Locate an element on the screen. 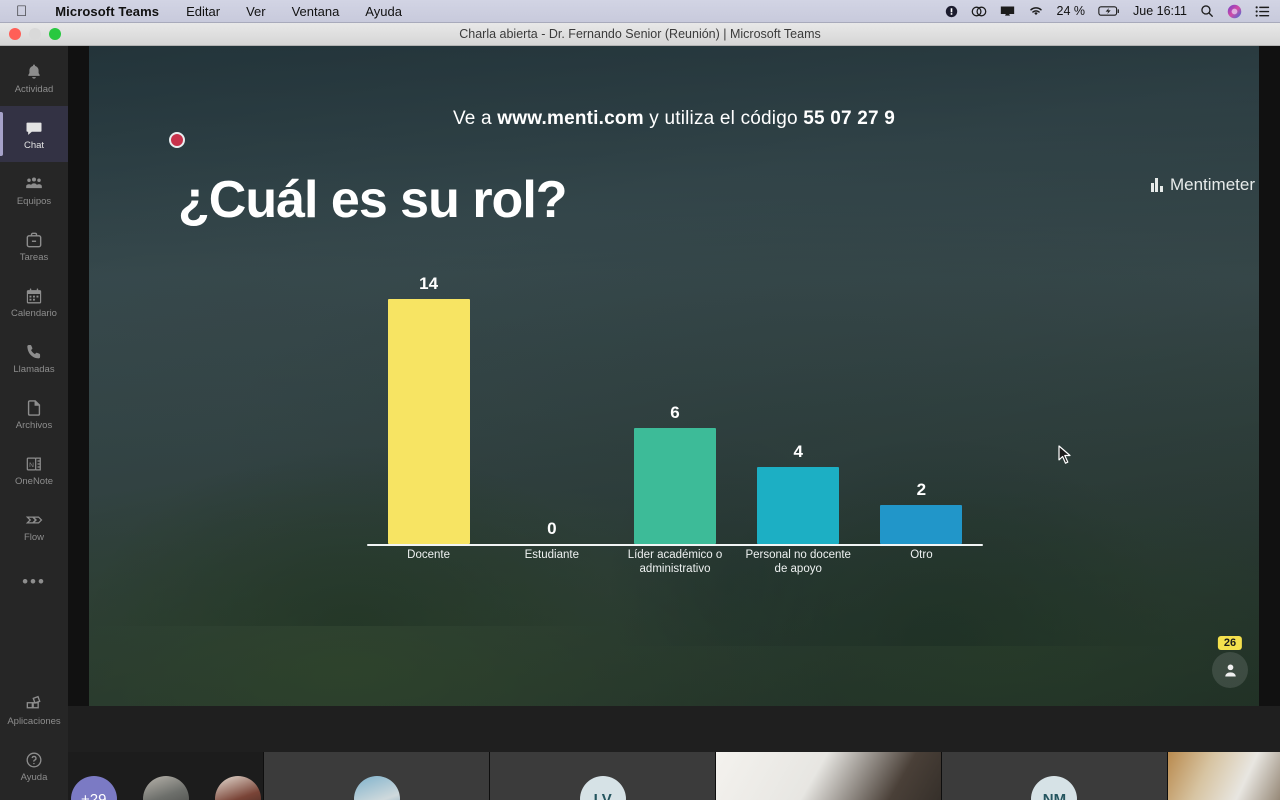 This screenshot has height=800, width=1280. sidebar-bottom-items: Aplicaciones Ayuda is located at coordinates (34, 741).